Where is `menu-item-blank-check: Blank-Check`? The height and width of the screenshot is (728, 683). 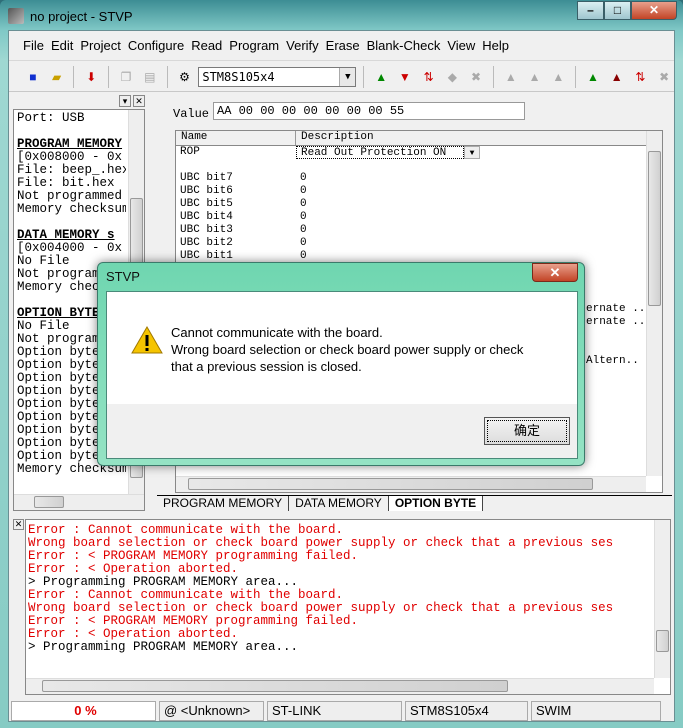 menu-item-blank-check: Blank-Check is located at coordinates (404, 45).